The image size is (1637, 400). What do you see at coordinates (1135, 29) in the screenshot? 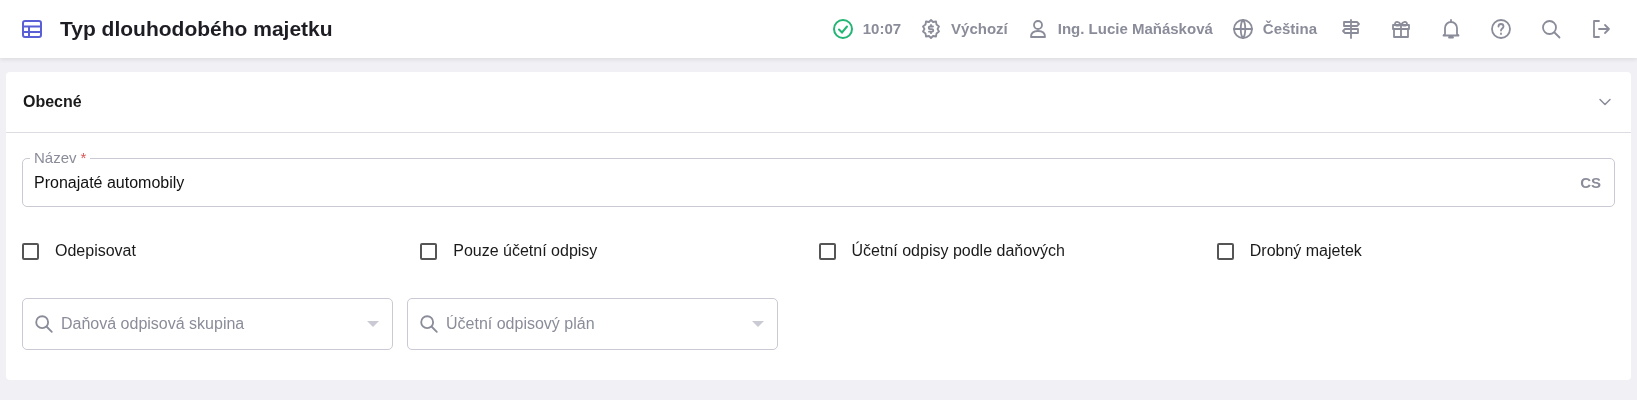
I see `user-menu: Ing. Lucie Maňásková` at bounding box center [1135, 29].